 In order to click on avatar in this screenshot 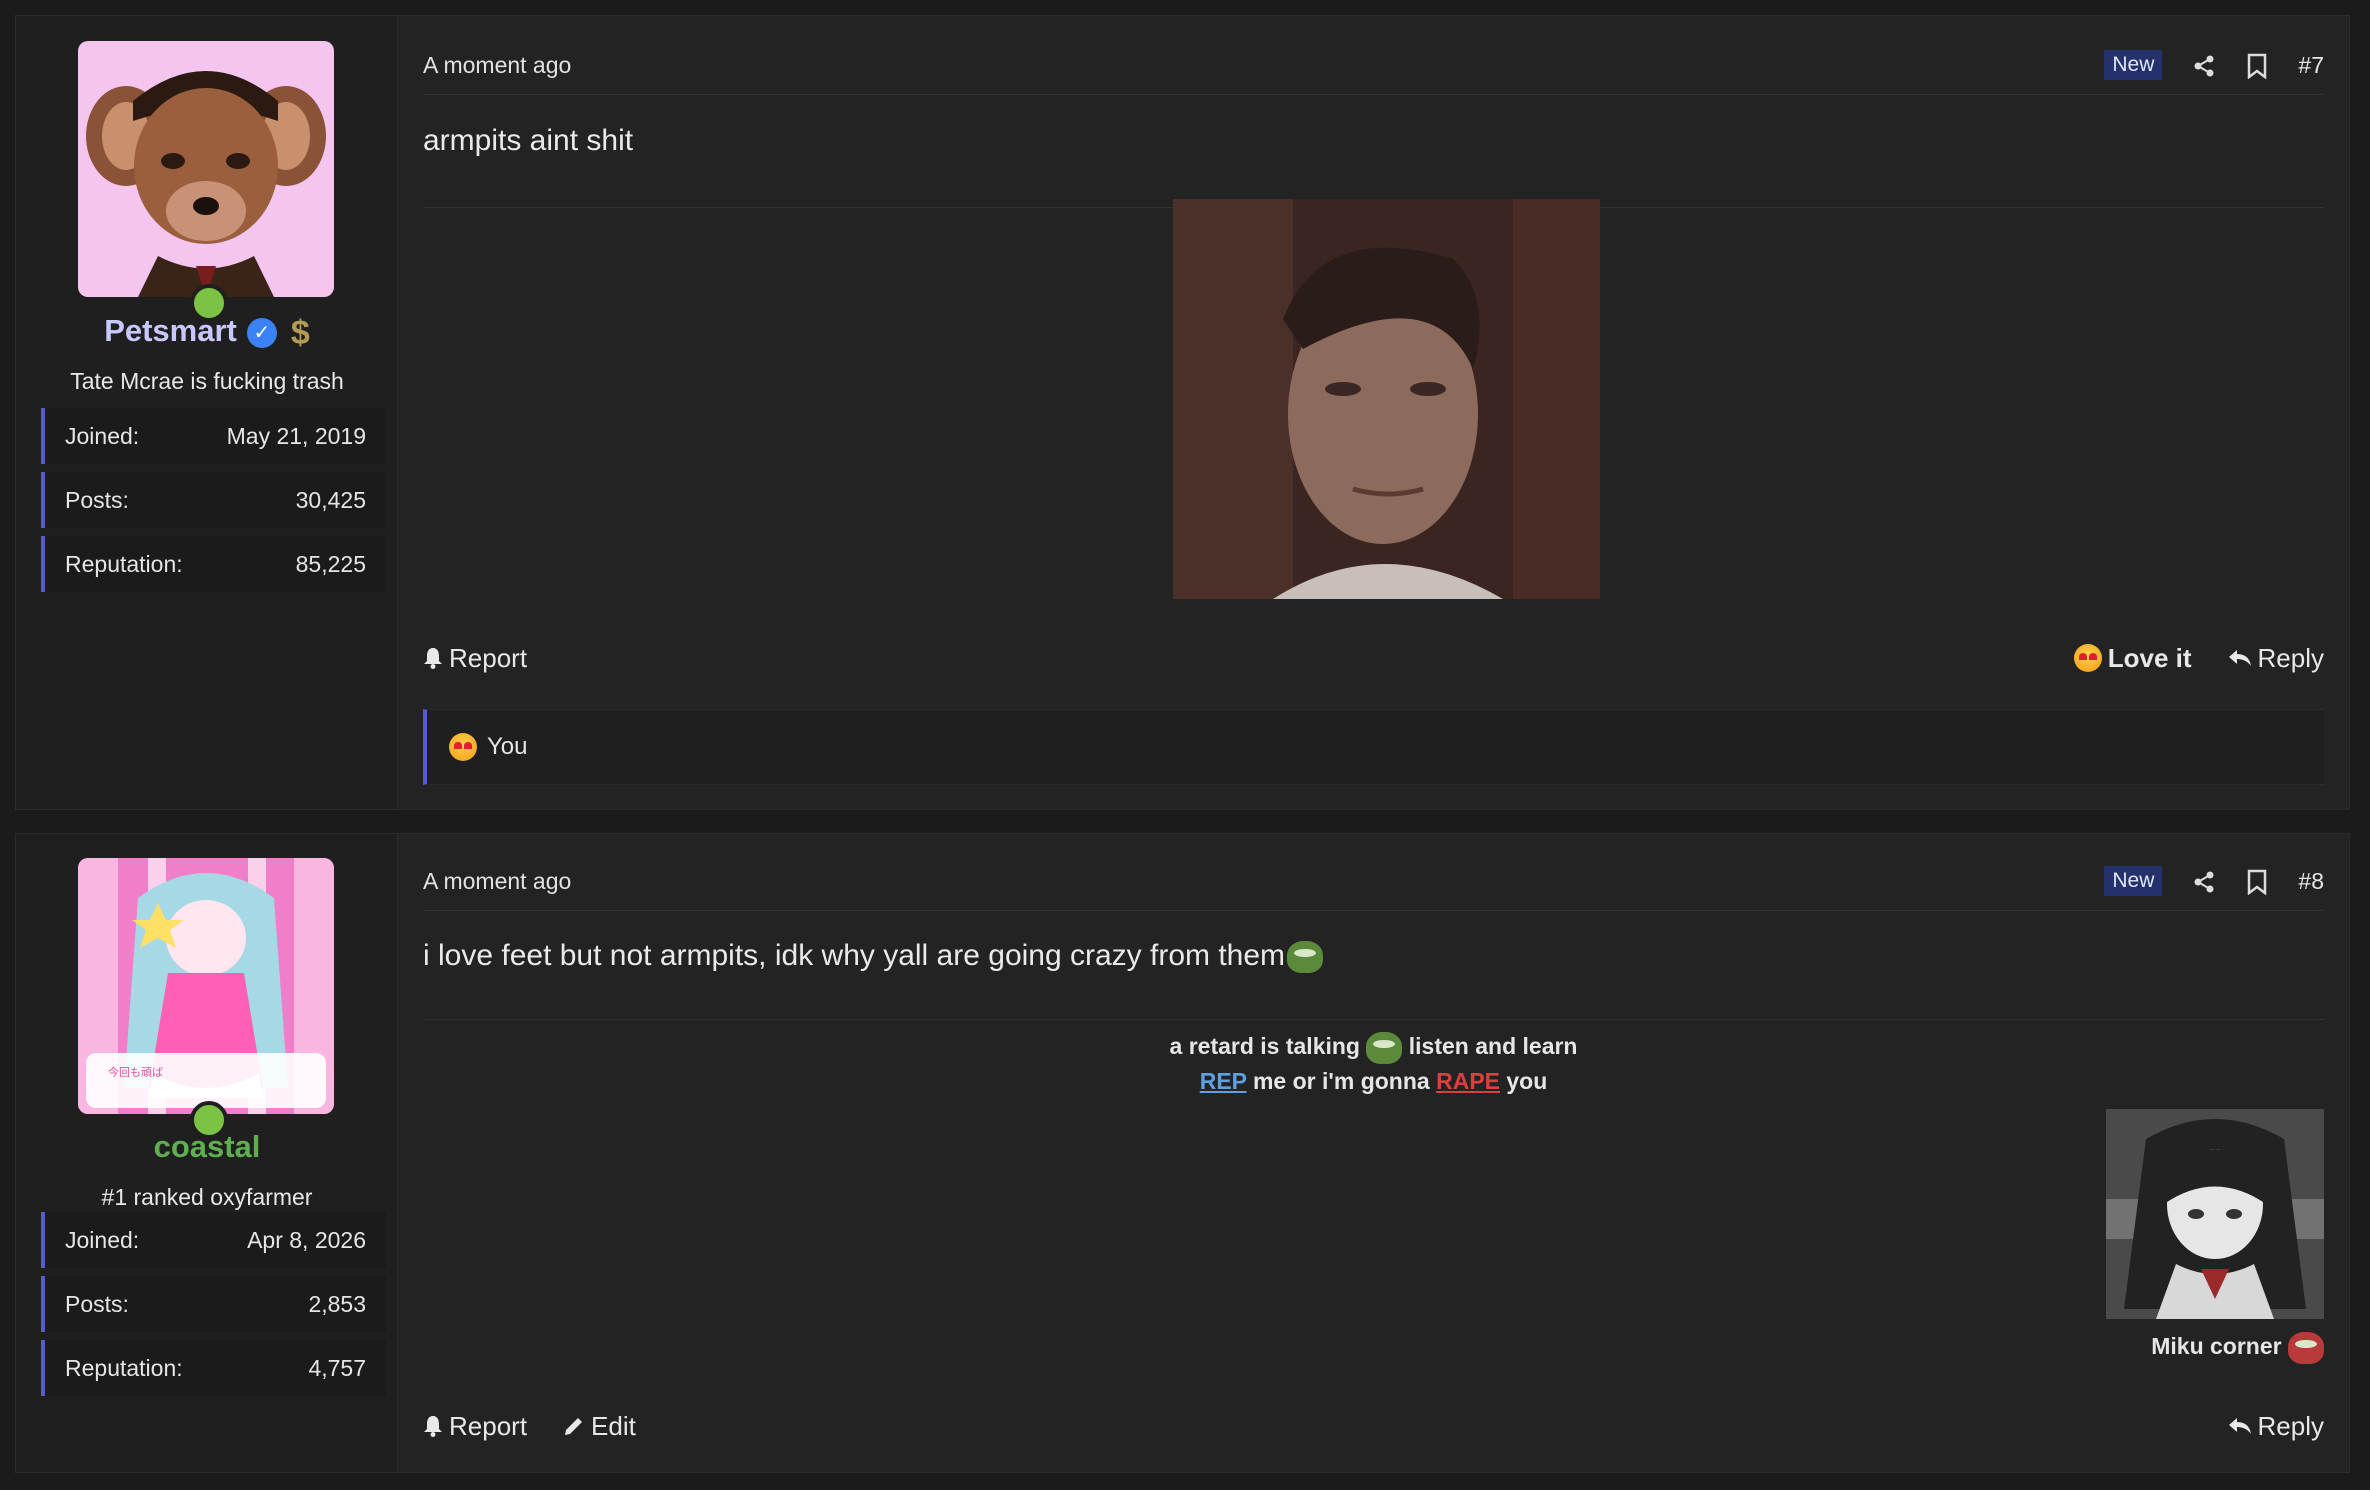, I will do `click(206, 169)`.